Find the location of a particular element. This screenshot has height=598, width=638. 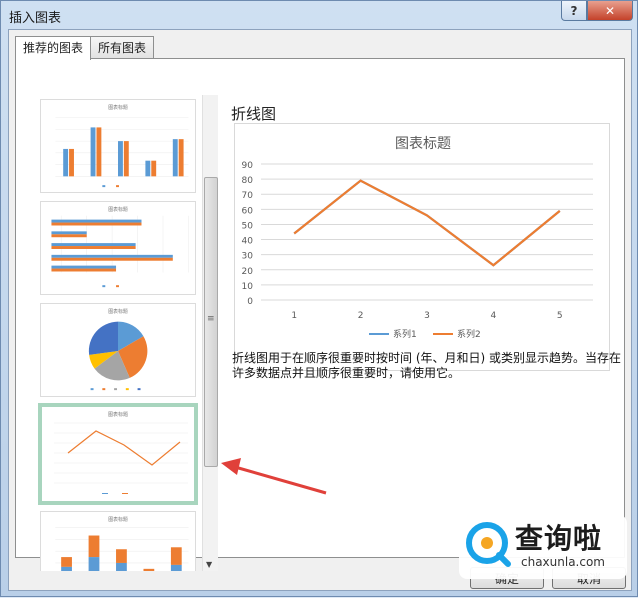

magnifier-logo-icon is located at coordinates (488, 544).